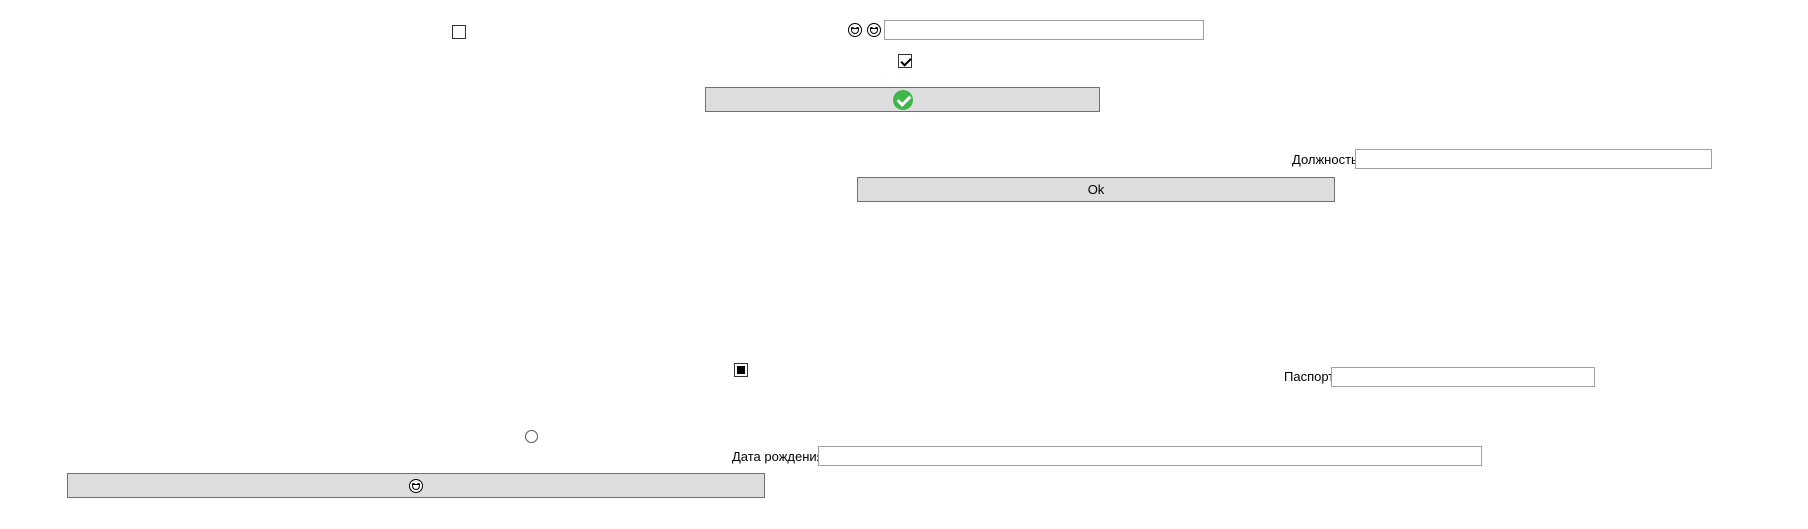 The width and height of the screenshot is (1808, 529). I want to click on top-text-field, so click(1044, 30).